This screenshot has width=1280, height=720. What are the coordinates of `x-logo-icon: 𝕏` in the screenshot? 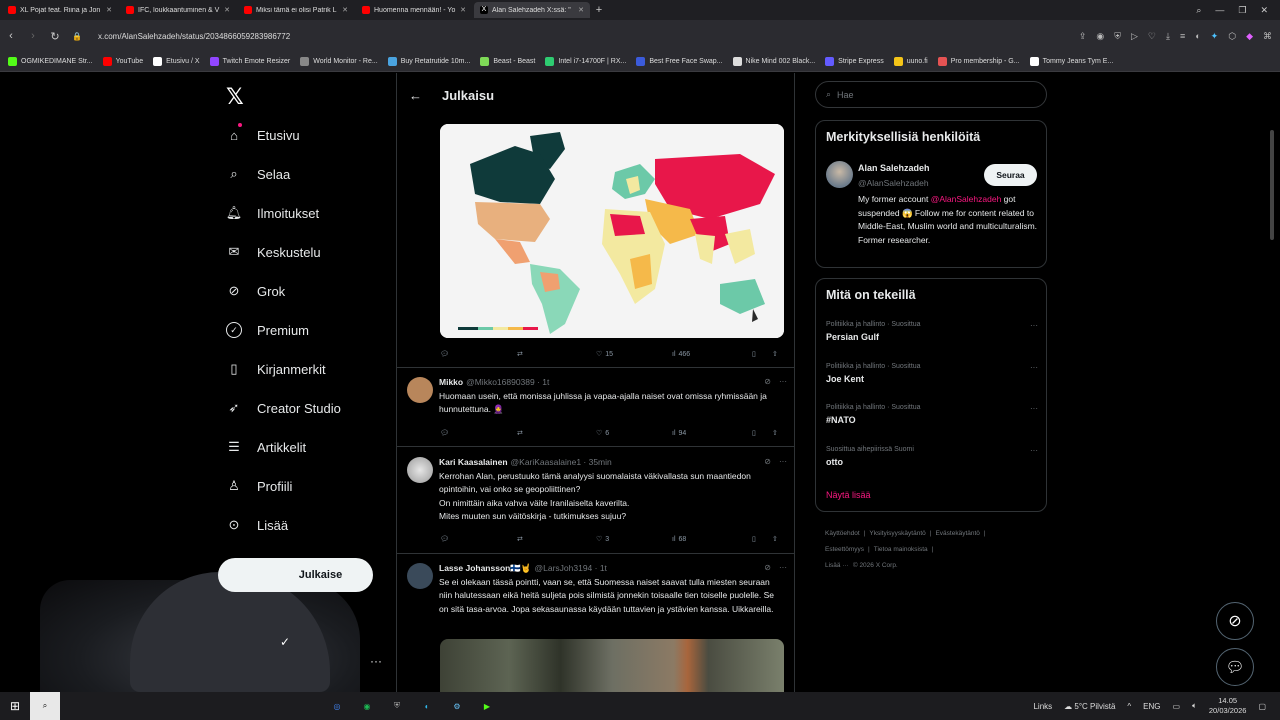 It's located at (235, 97).